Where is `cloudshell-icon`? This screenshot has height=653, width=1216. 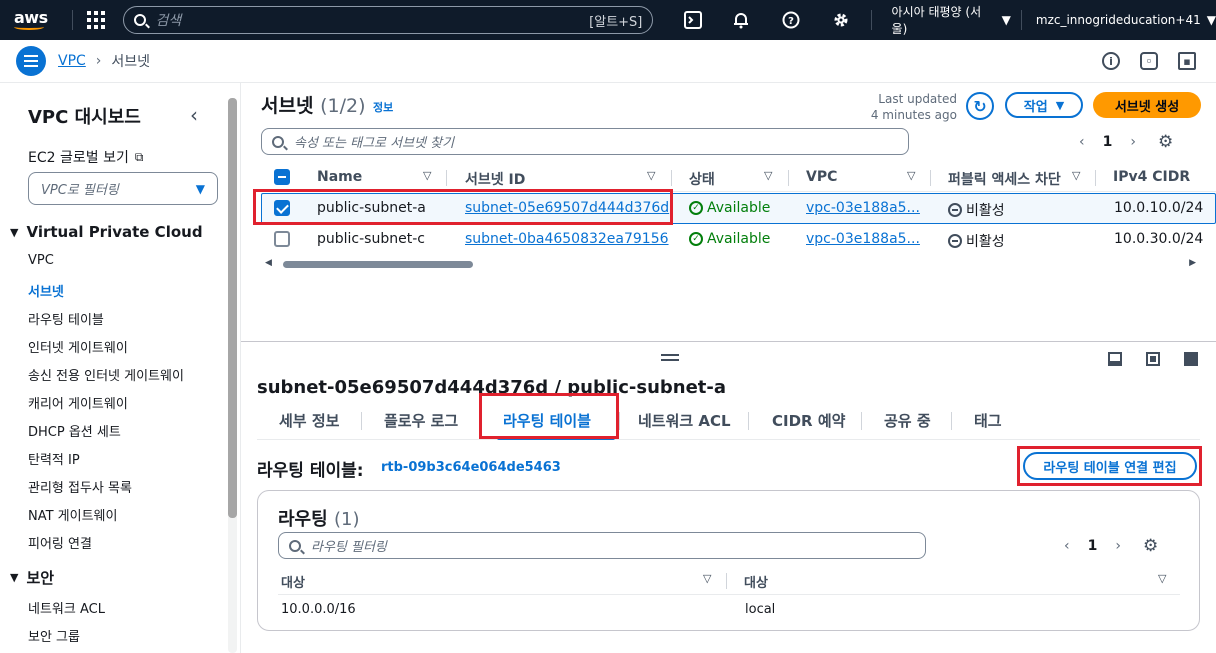 cloudshell-icon is located at coordinates (693, 20).